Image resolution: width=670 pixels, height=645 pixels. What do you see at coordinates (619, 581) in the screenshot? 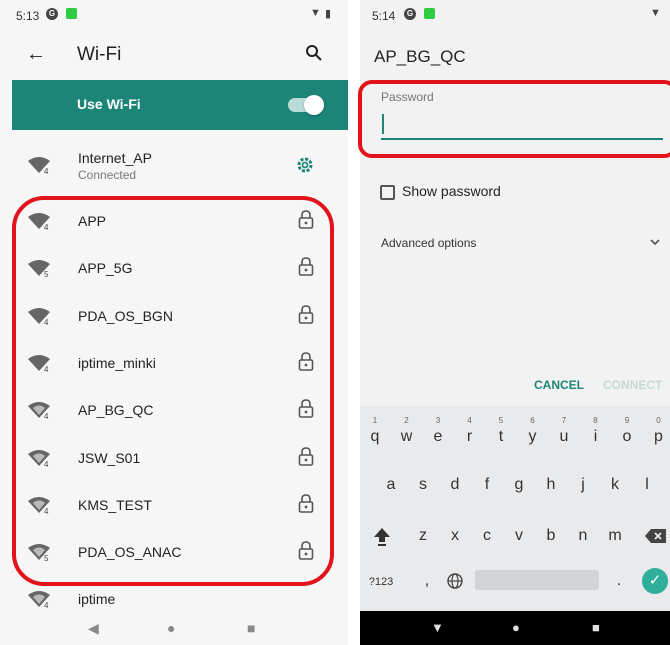
I see `period-key: .` at bounding box center [619, 581].